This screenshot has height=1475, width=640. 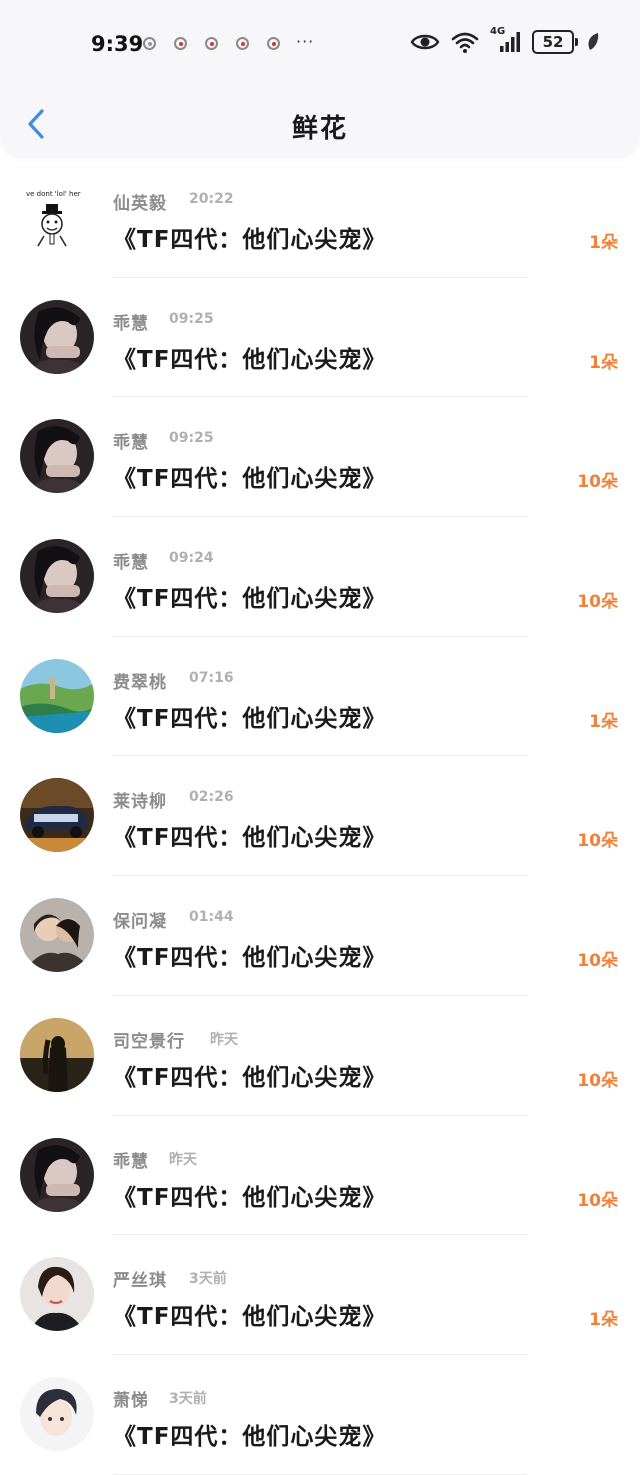 I want to click on more-notifications-icon: ···, so click(x=305, y=41).